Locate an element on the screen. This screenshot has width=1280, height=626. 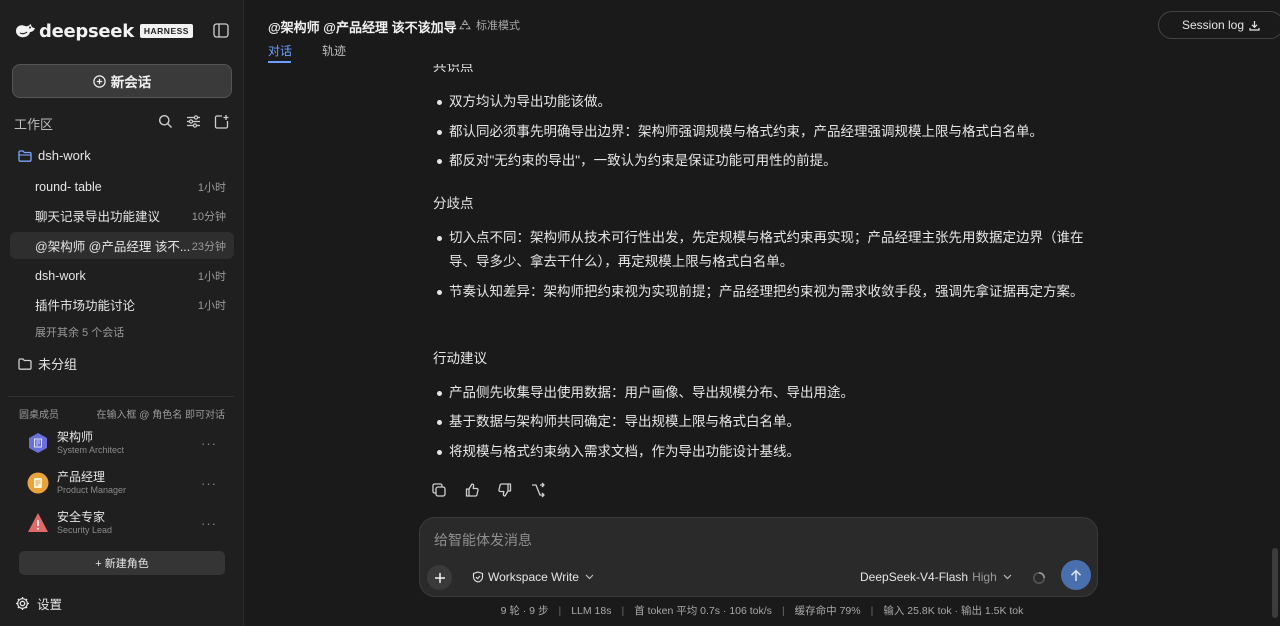
settings-button: 设置 is located at coordinates (38, 603).